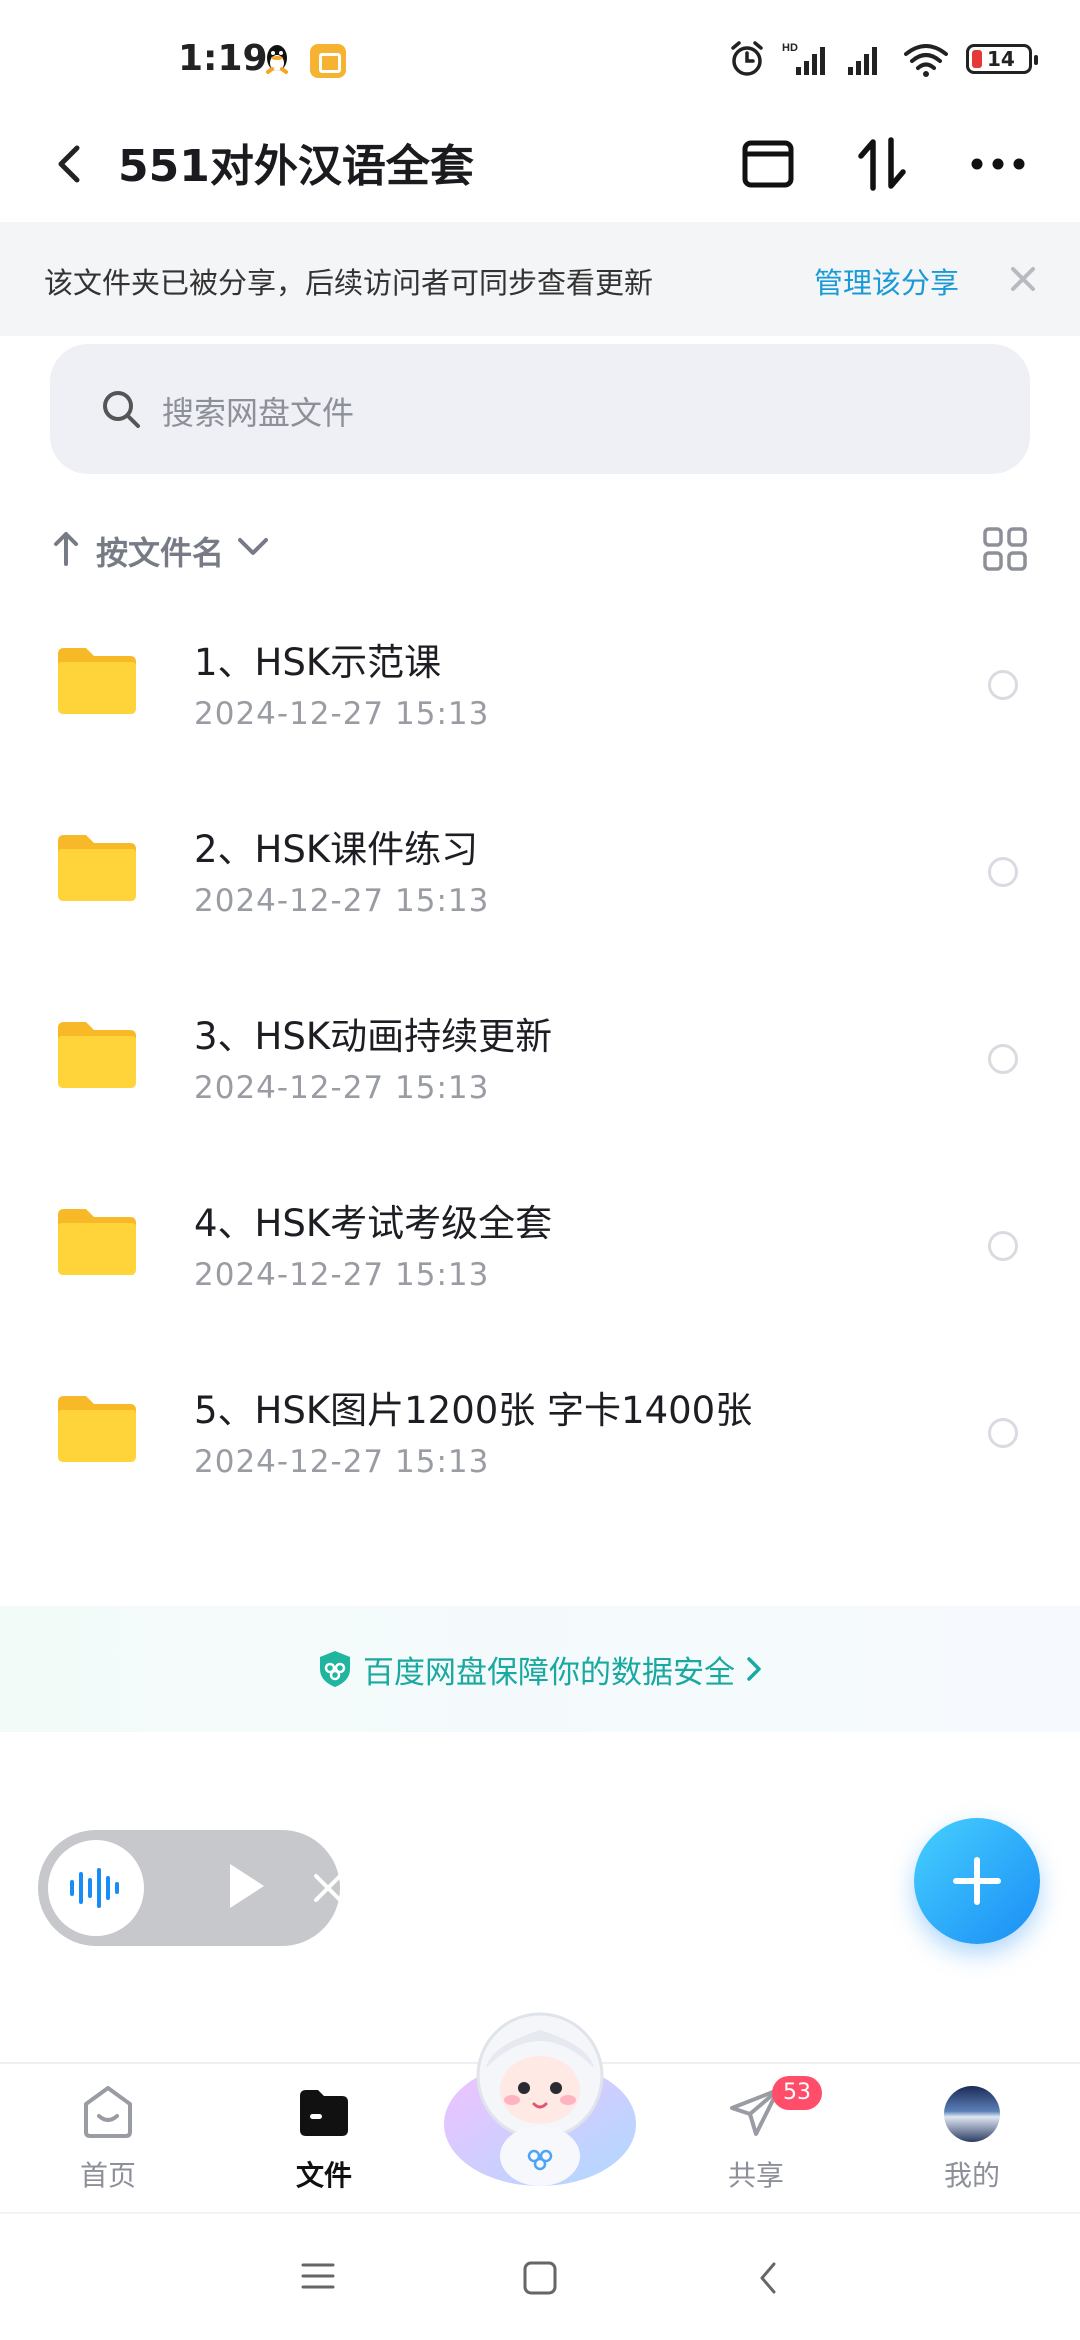  Describe the element at coordinates (160, 551) in the screenshot. I see `sort-by-name-button: 按文件名` at that location.